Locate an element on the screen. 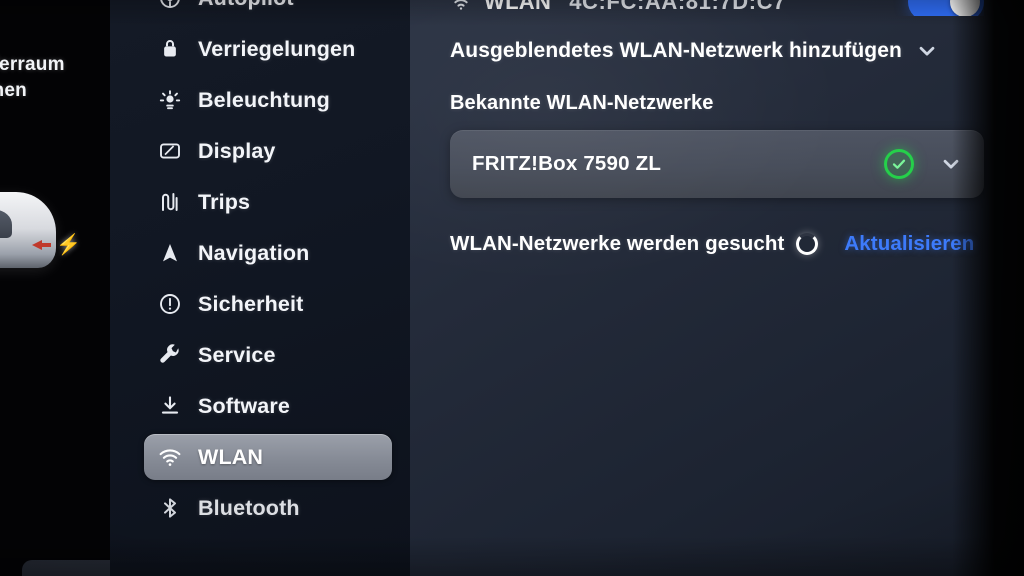  scan-status-label: WLAN-Netzwerke werden gesucht is located at coordinates (617, 243).